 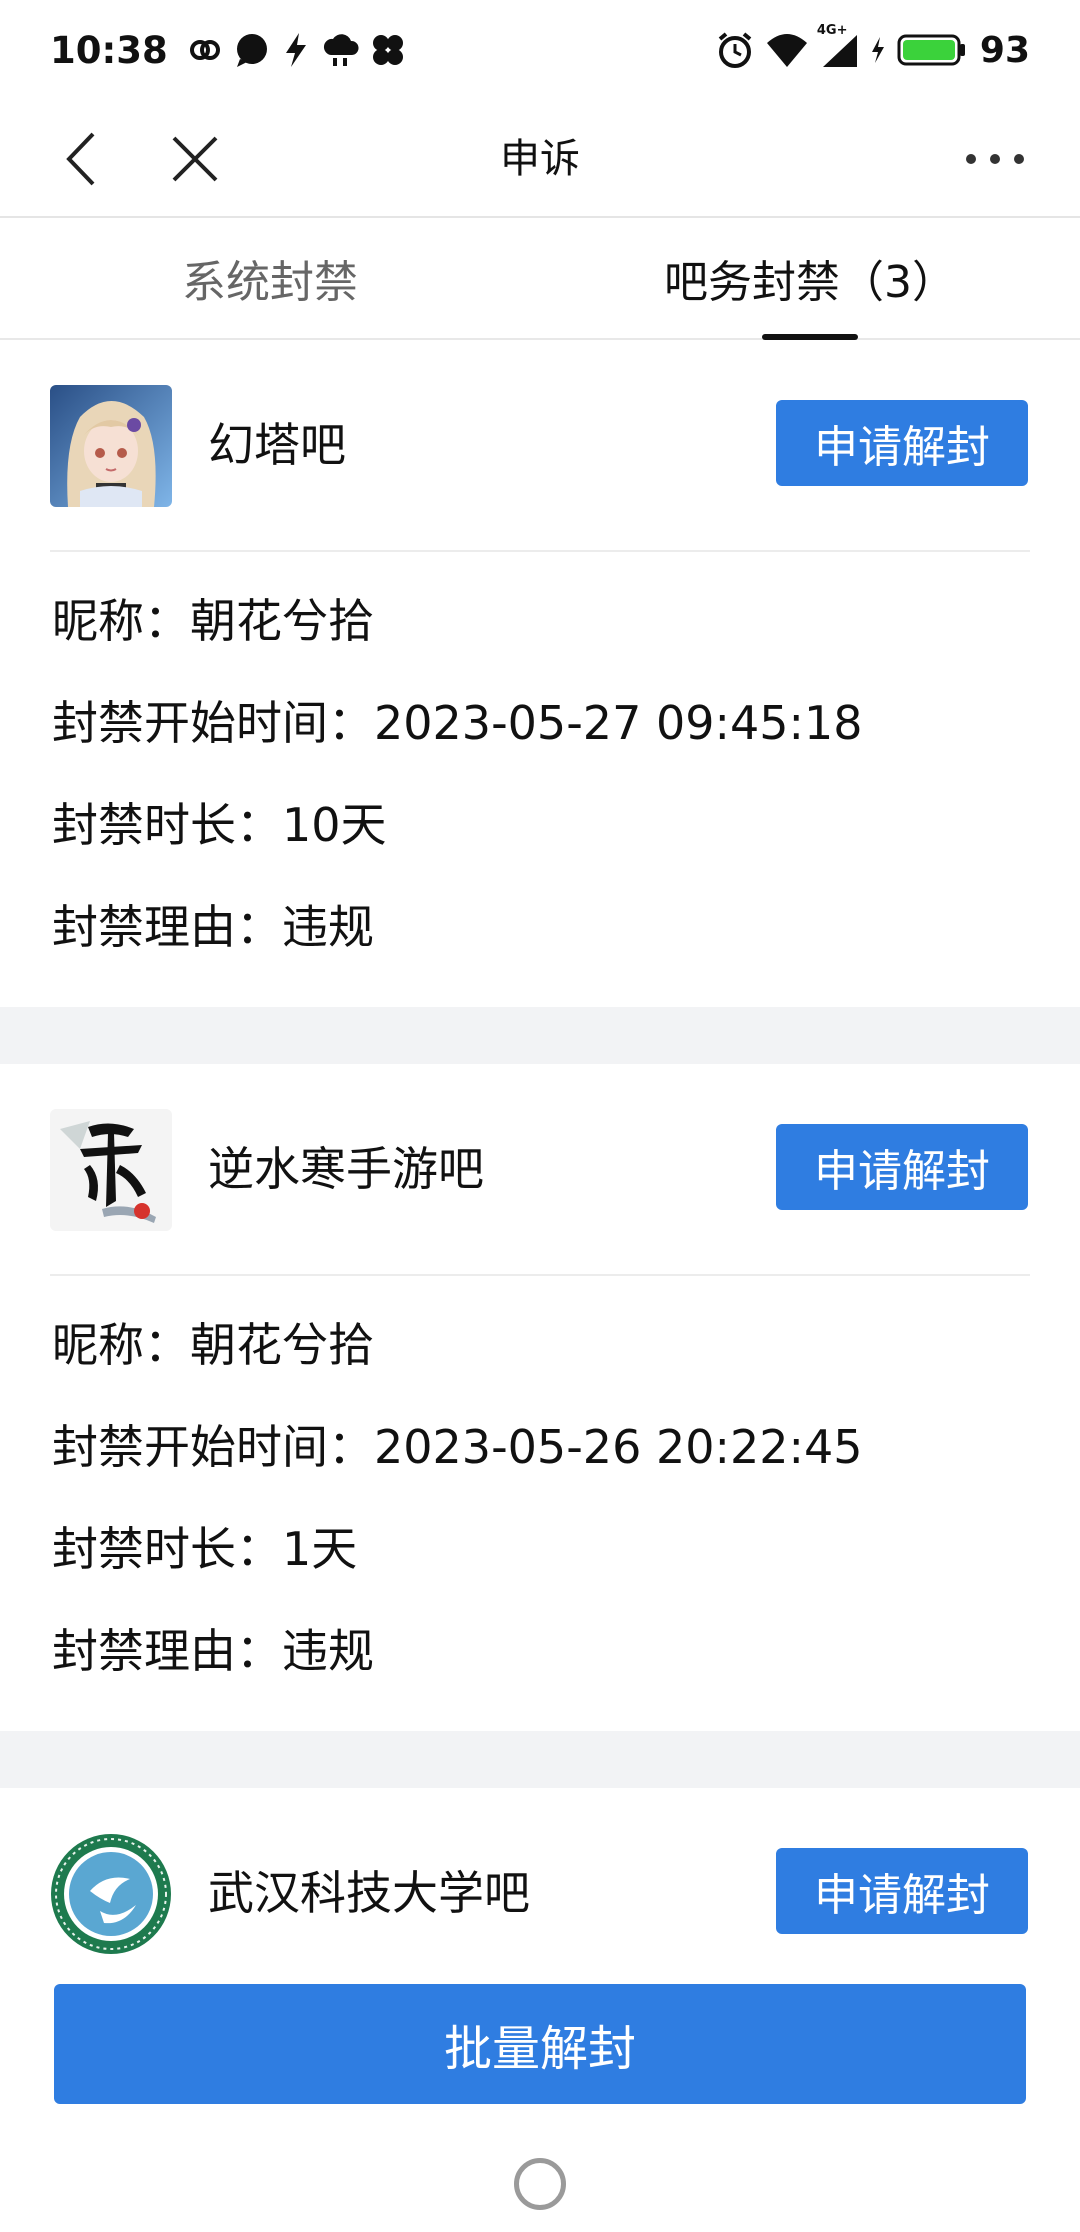 What do you see at coordinates (270, 282) in the screenshot?
I see `tab-label: 系统封禁` at bounding box center [270, 282].